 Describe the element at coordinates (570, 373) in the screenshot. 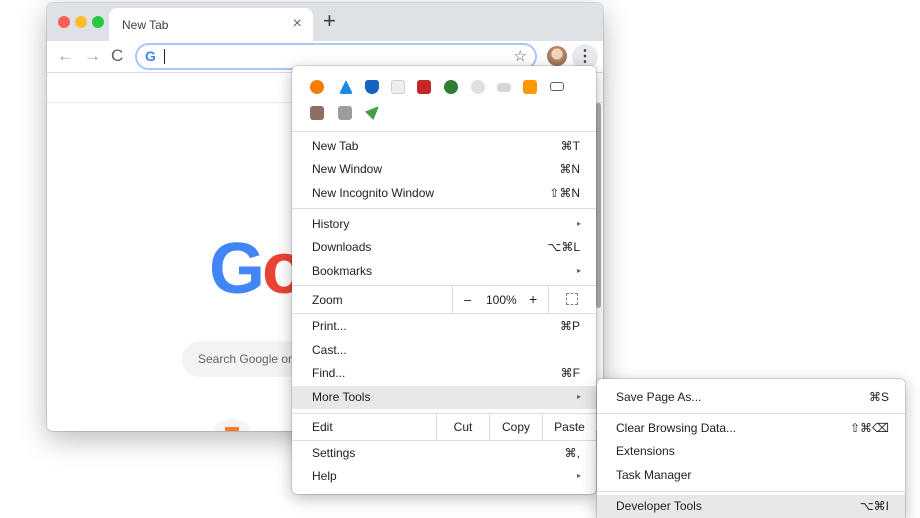

I see `menu-item-shortcut: ⌘F` at that location.